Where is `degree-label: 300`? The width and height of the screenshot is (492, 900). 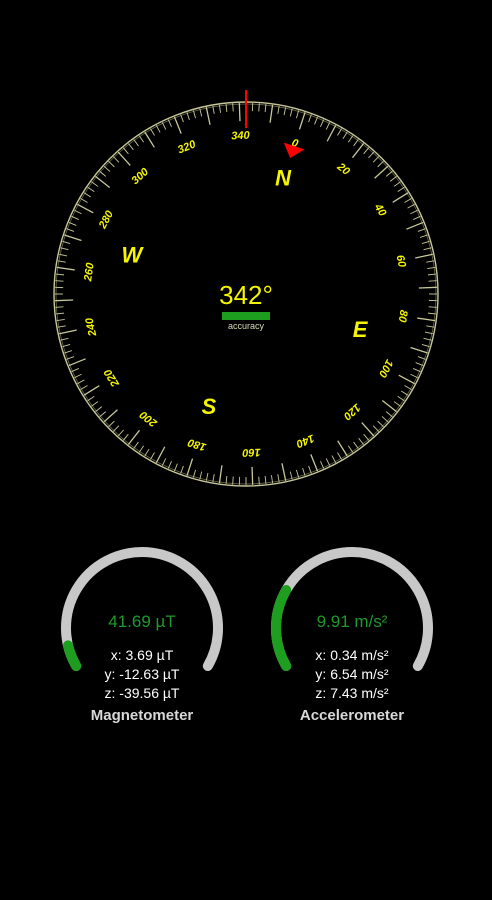
degree-label: 300 is located at coordinates (140, 176).